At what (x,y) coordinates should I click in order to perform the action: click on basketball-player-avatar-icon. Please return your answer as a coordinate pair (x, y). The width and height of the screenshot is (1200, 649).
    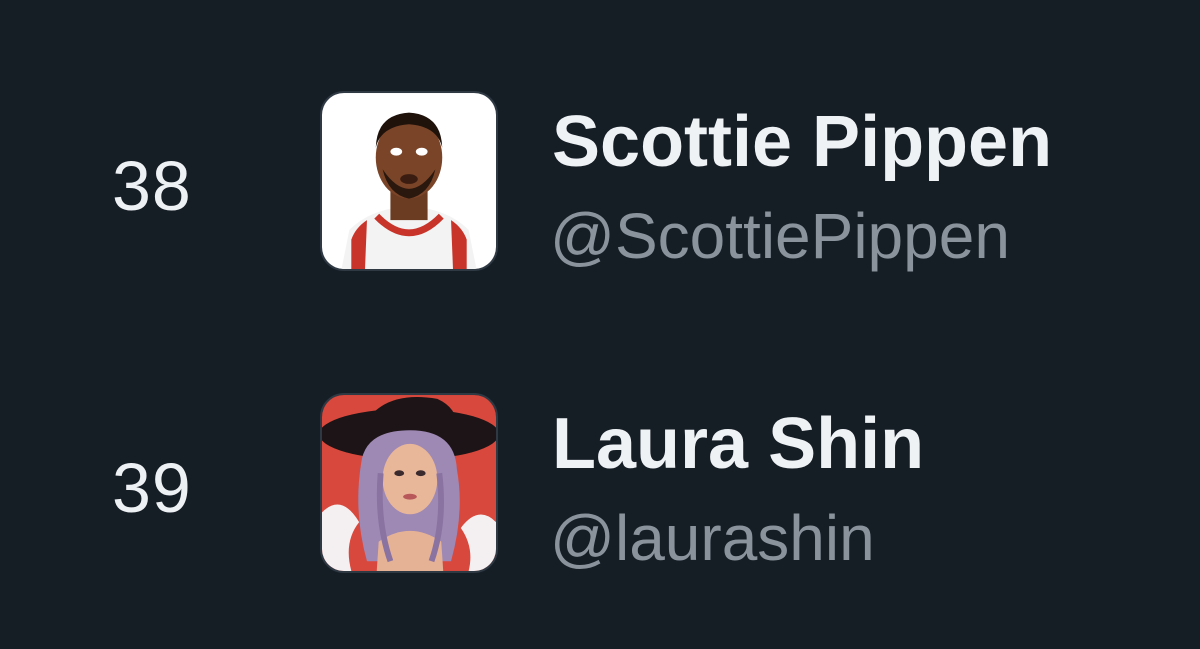
    Looking at the image, I should click on (409, 181).